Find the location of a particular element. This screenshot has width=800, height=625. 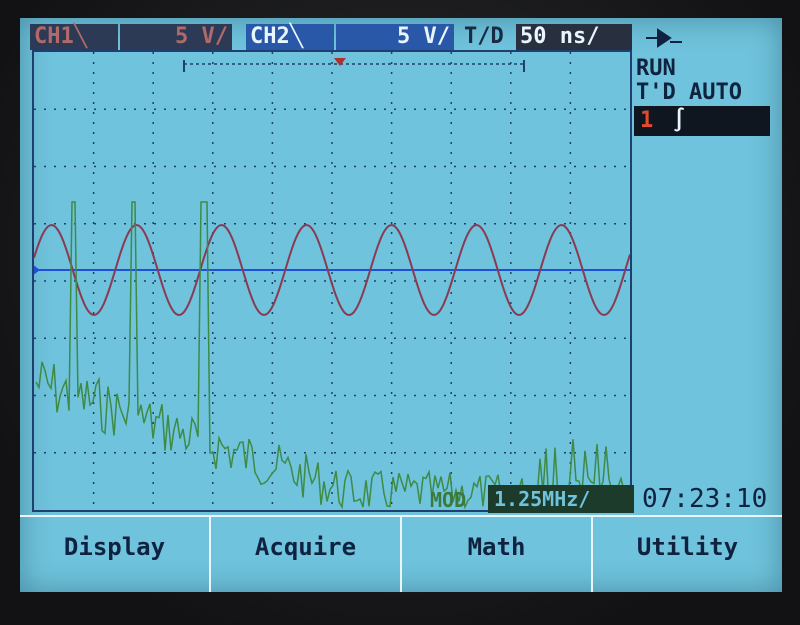

trigger-mode: T'D AUTO is located at coordinates (689, 92).